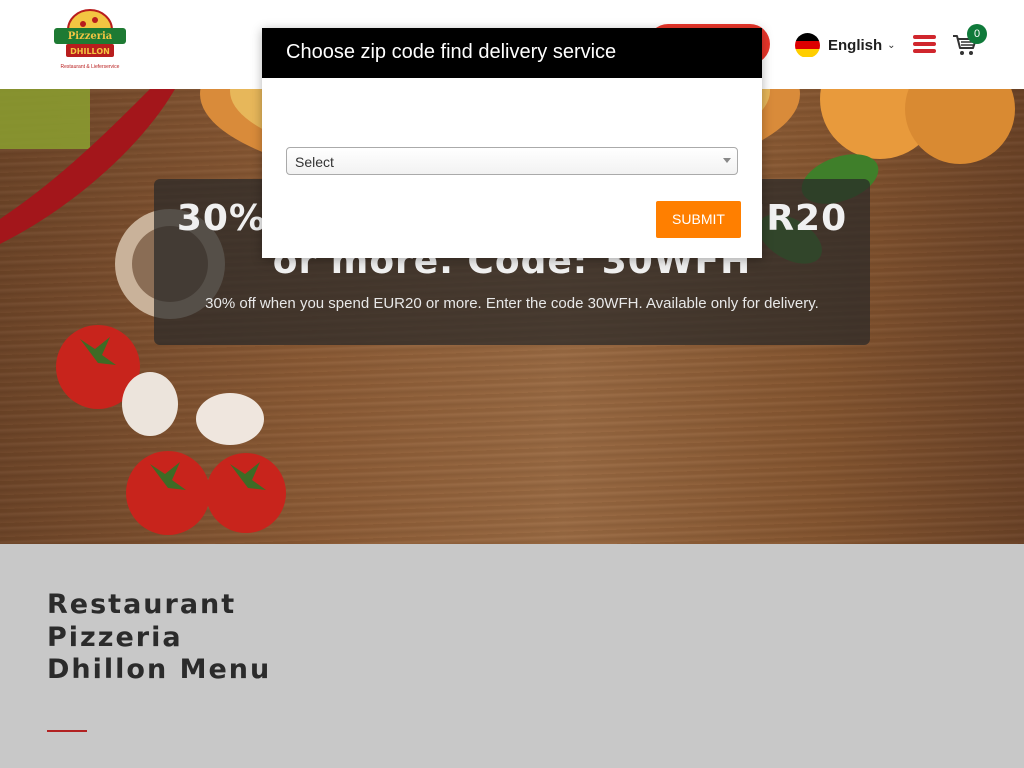  I want to click on svg-text: Pizzeria, so click(90, 36).